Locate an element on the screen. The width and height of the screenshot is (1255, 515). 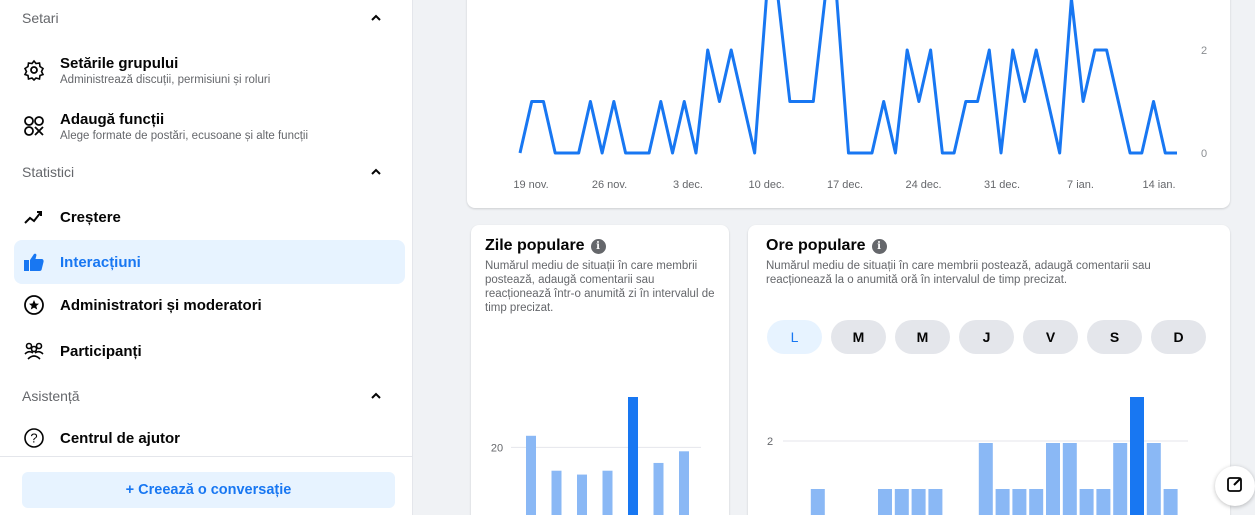
stats-header-label: Statistici is located at coordinates (48, 172).